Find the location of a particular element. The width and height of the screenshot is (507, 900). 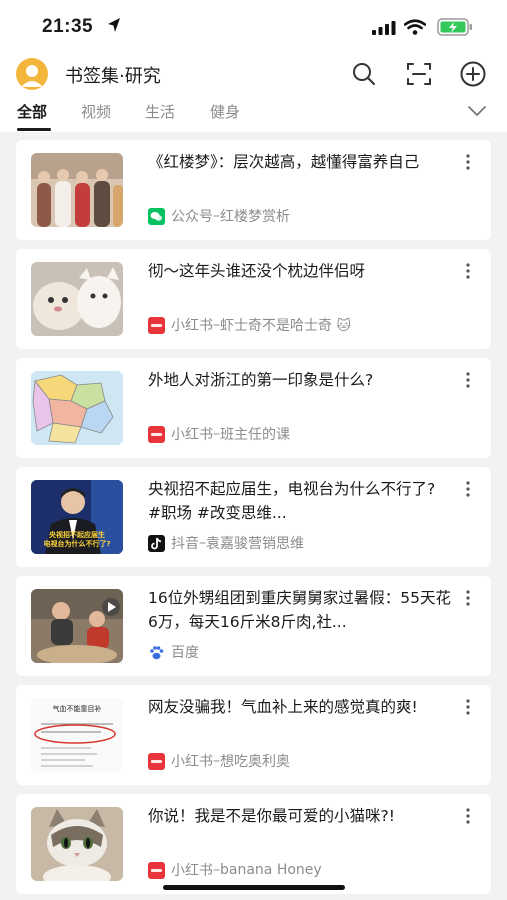

source-app: 抖音 is located at coordinates (185, 544).